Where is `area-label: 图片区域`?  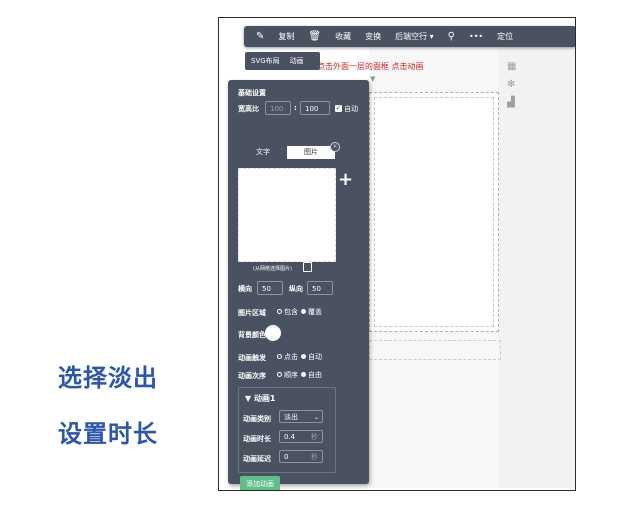 area-label: 图片区域 is located at coordinates (252, 313).